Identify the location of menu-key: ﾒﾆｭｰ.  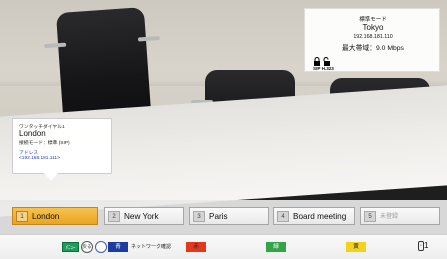
(70, 247).